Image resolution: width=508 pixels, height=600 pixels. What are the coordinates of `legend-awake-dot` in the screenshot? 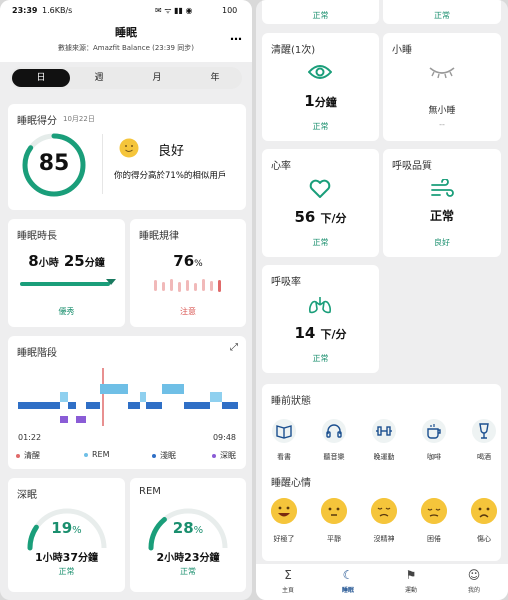 It's located at (18, 455).